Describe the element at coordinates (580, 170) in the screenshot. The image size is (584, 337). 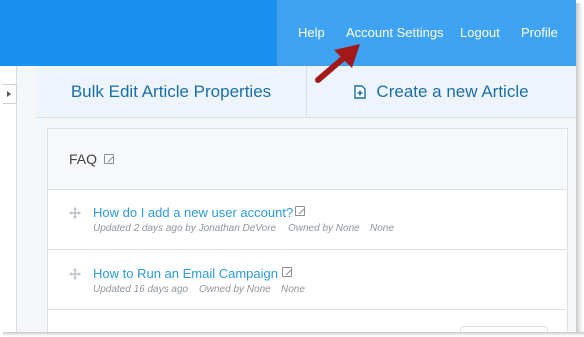
I see `window-shadow-right` at that location.